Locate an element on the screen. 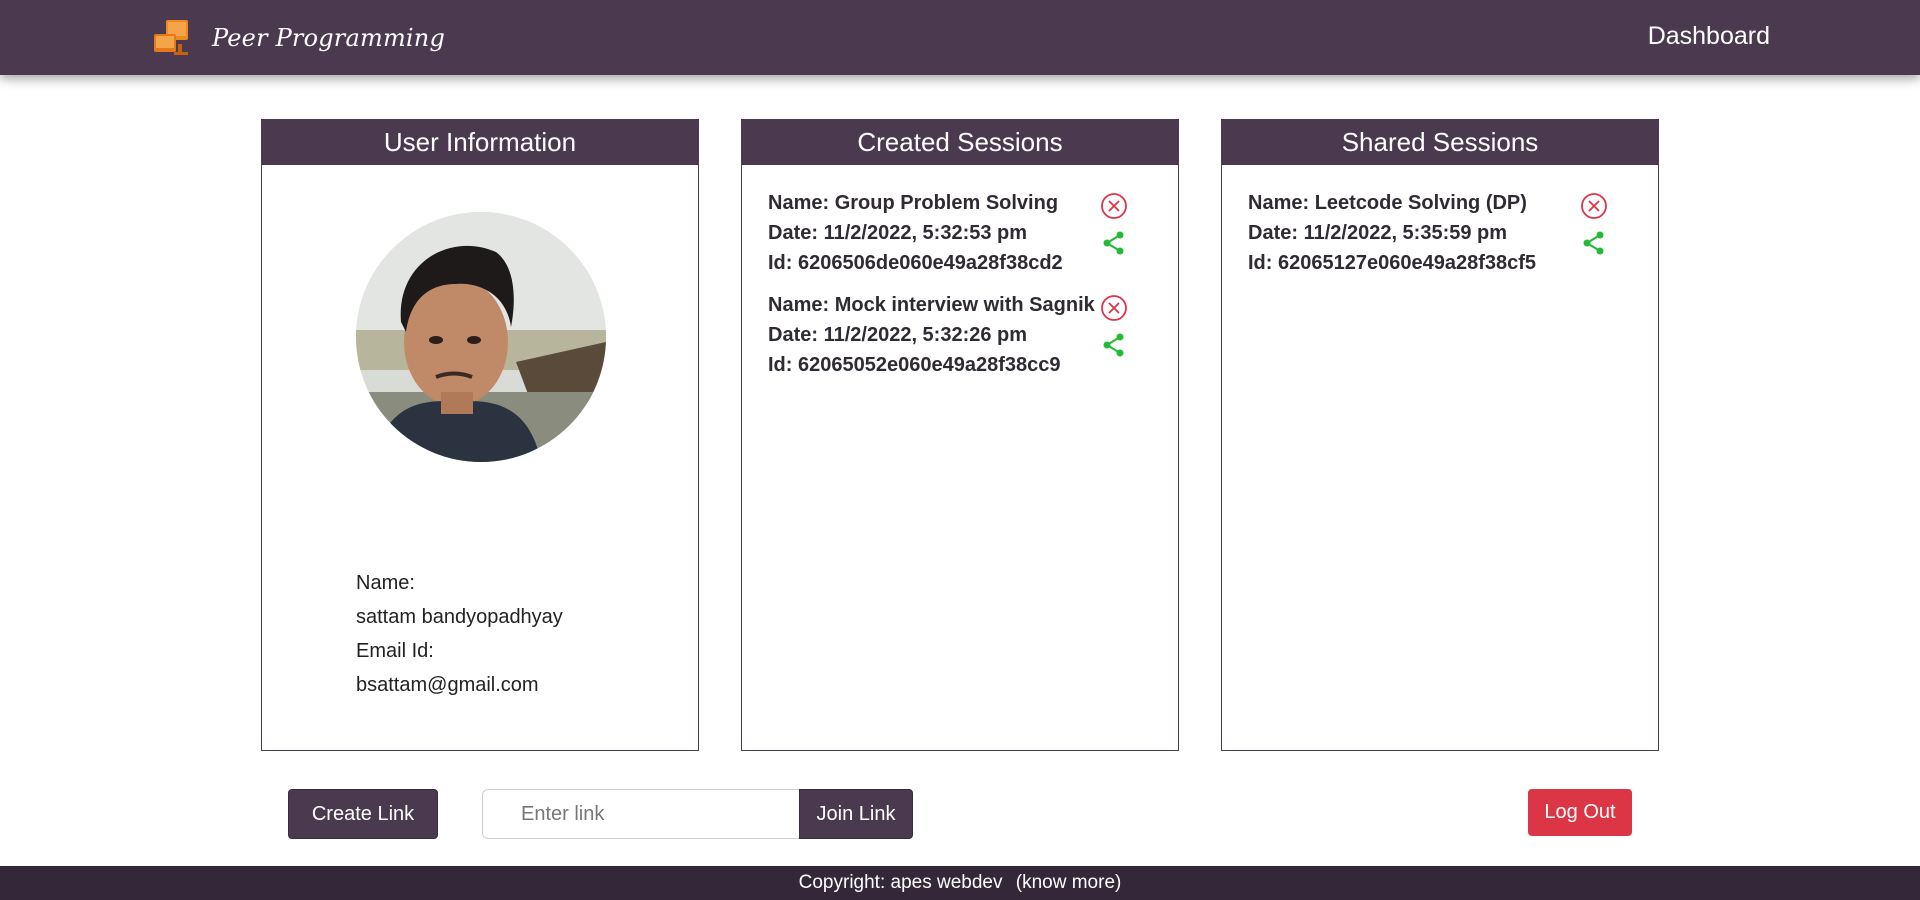  know-more-link: (know more) is located at coordinates (1069, 882).